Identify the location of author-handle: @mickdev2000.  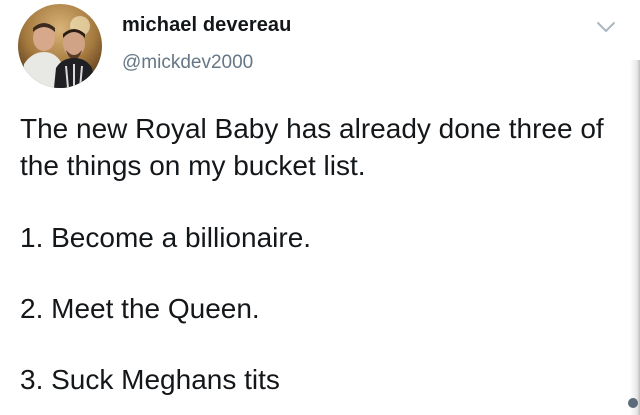
(187, 63).